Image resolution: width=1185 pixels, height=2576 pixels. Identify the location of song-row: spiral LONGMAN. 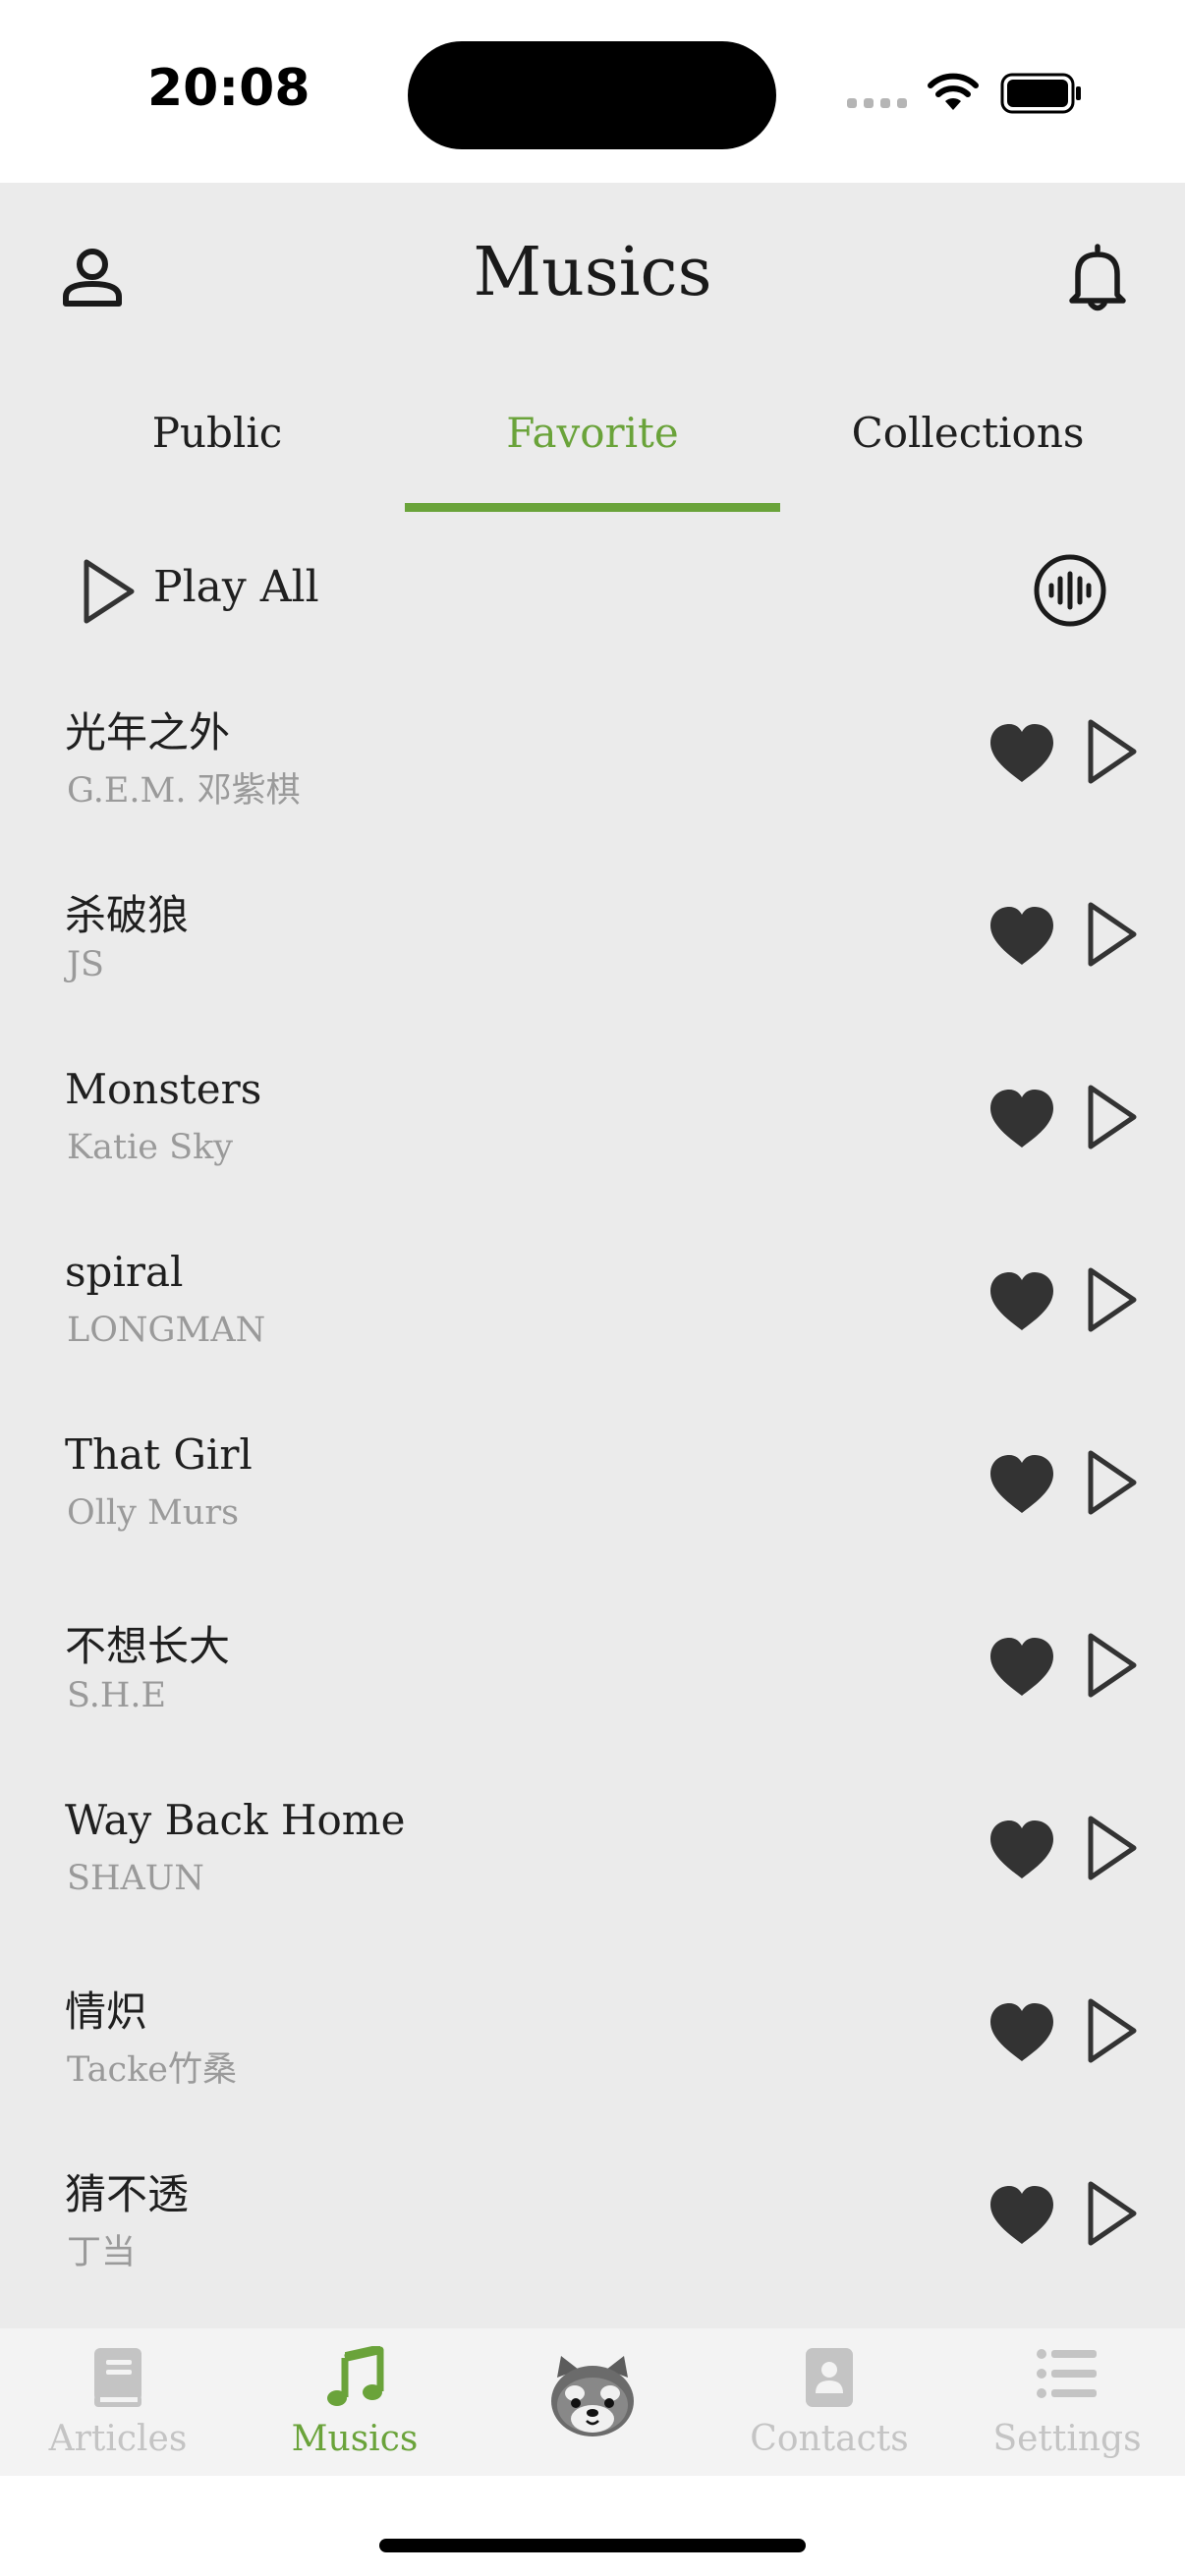
(592, 1301).